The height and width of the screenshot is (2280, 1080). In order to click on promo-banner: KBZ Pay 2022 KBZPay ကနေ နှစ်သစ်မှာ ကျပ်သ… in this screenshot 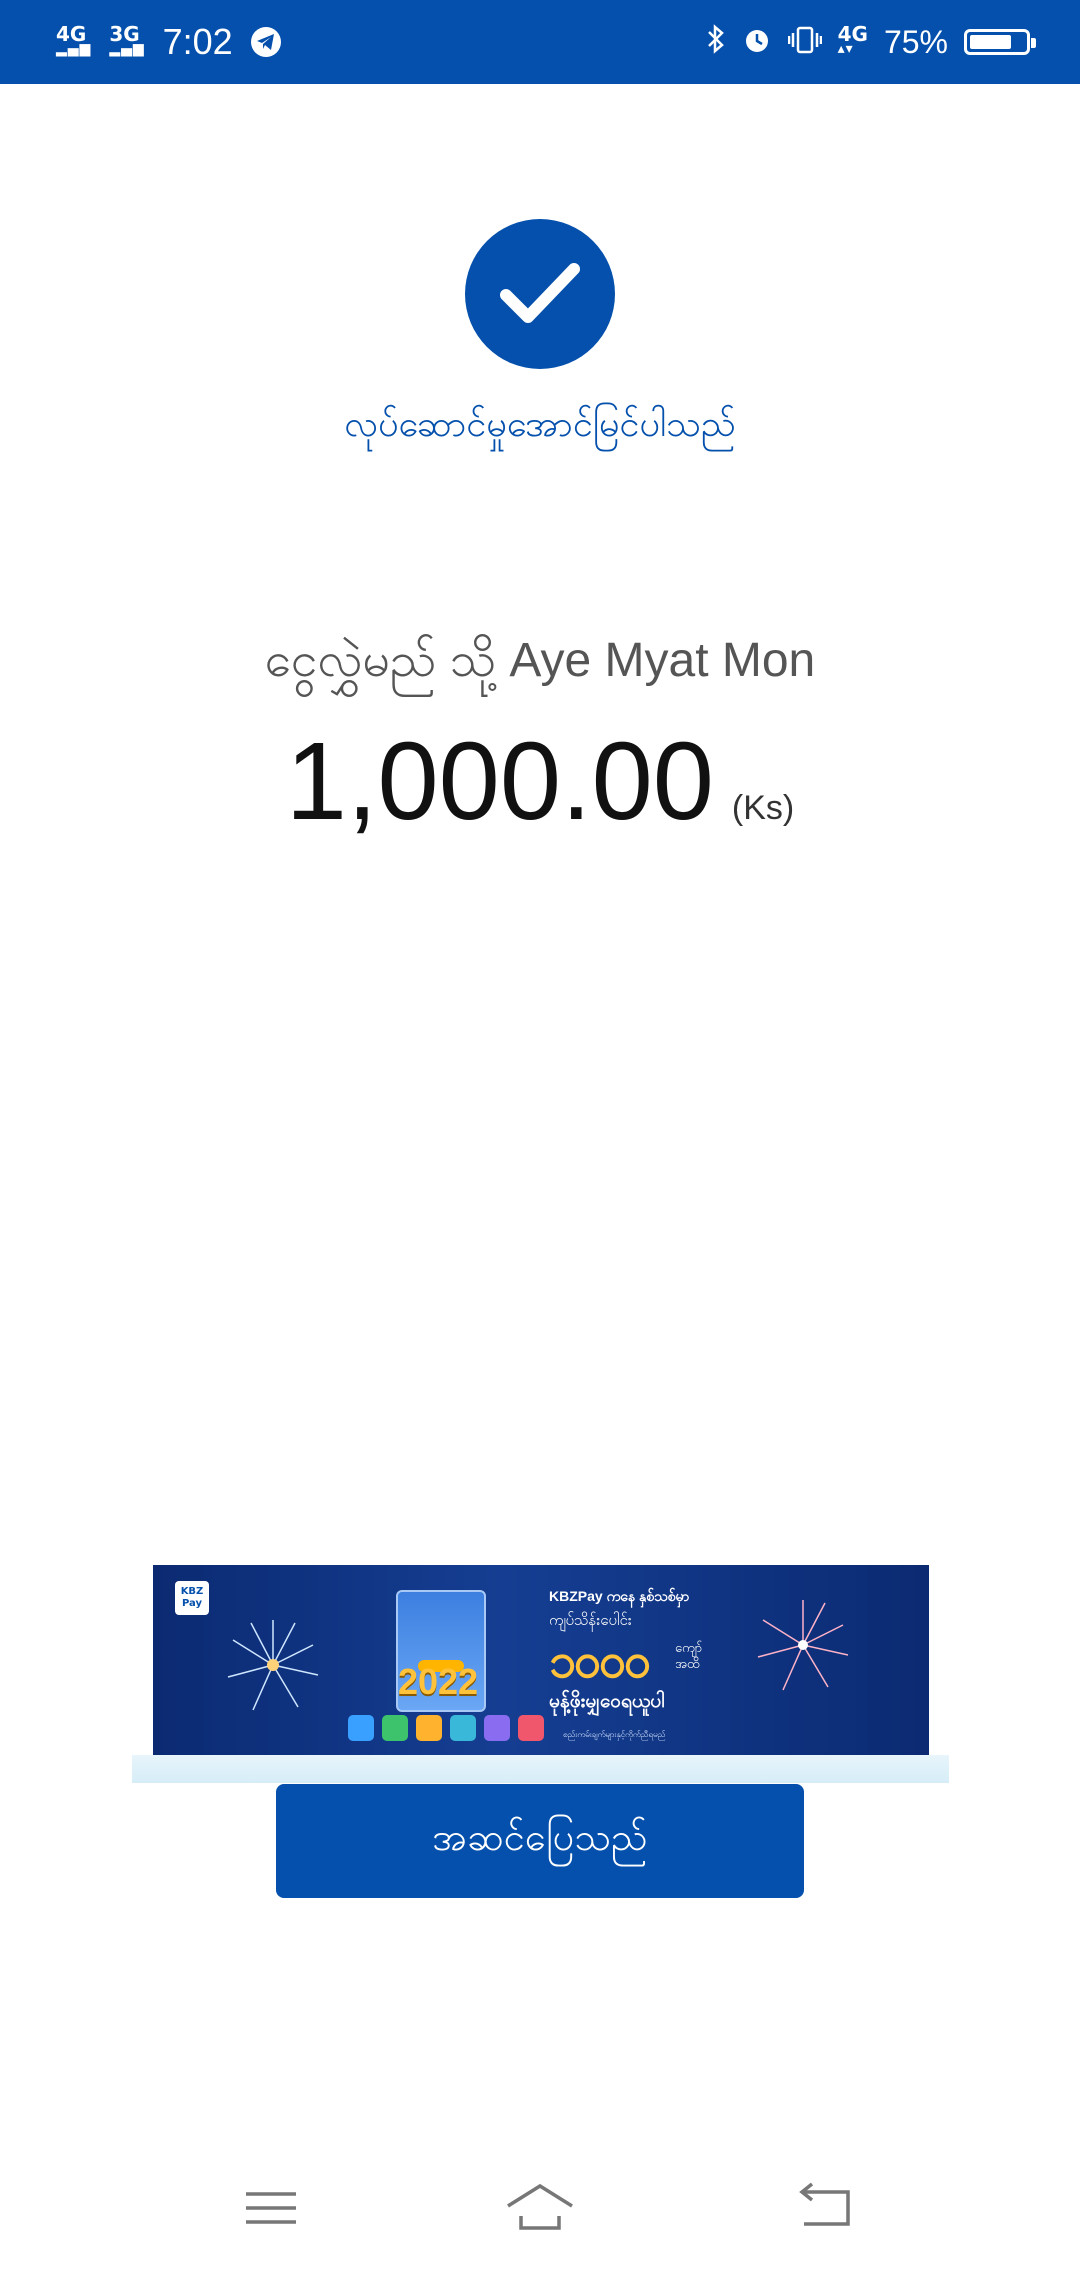, I will do `click(541, 1660)`.